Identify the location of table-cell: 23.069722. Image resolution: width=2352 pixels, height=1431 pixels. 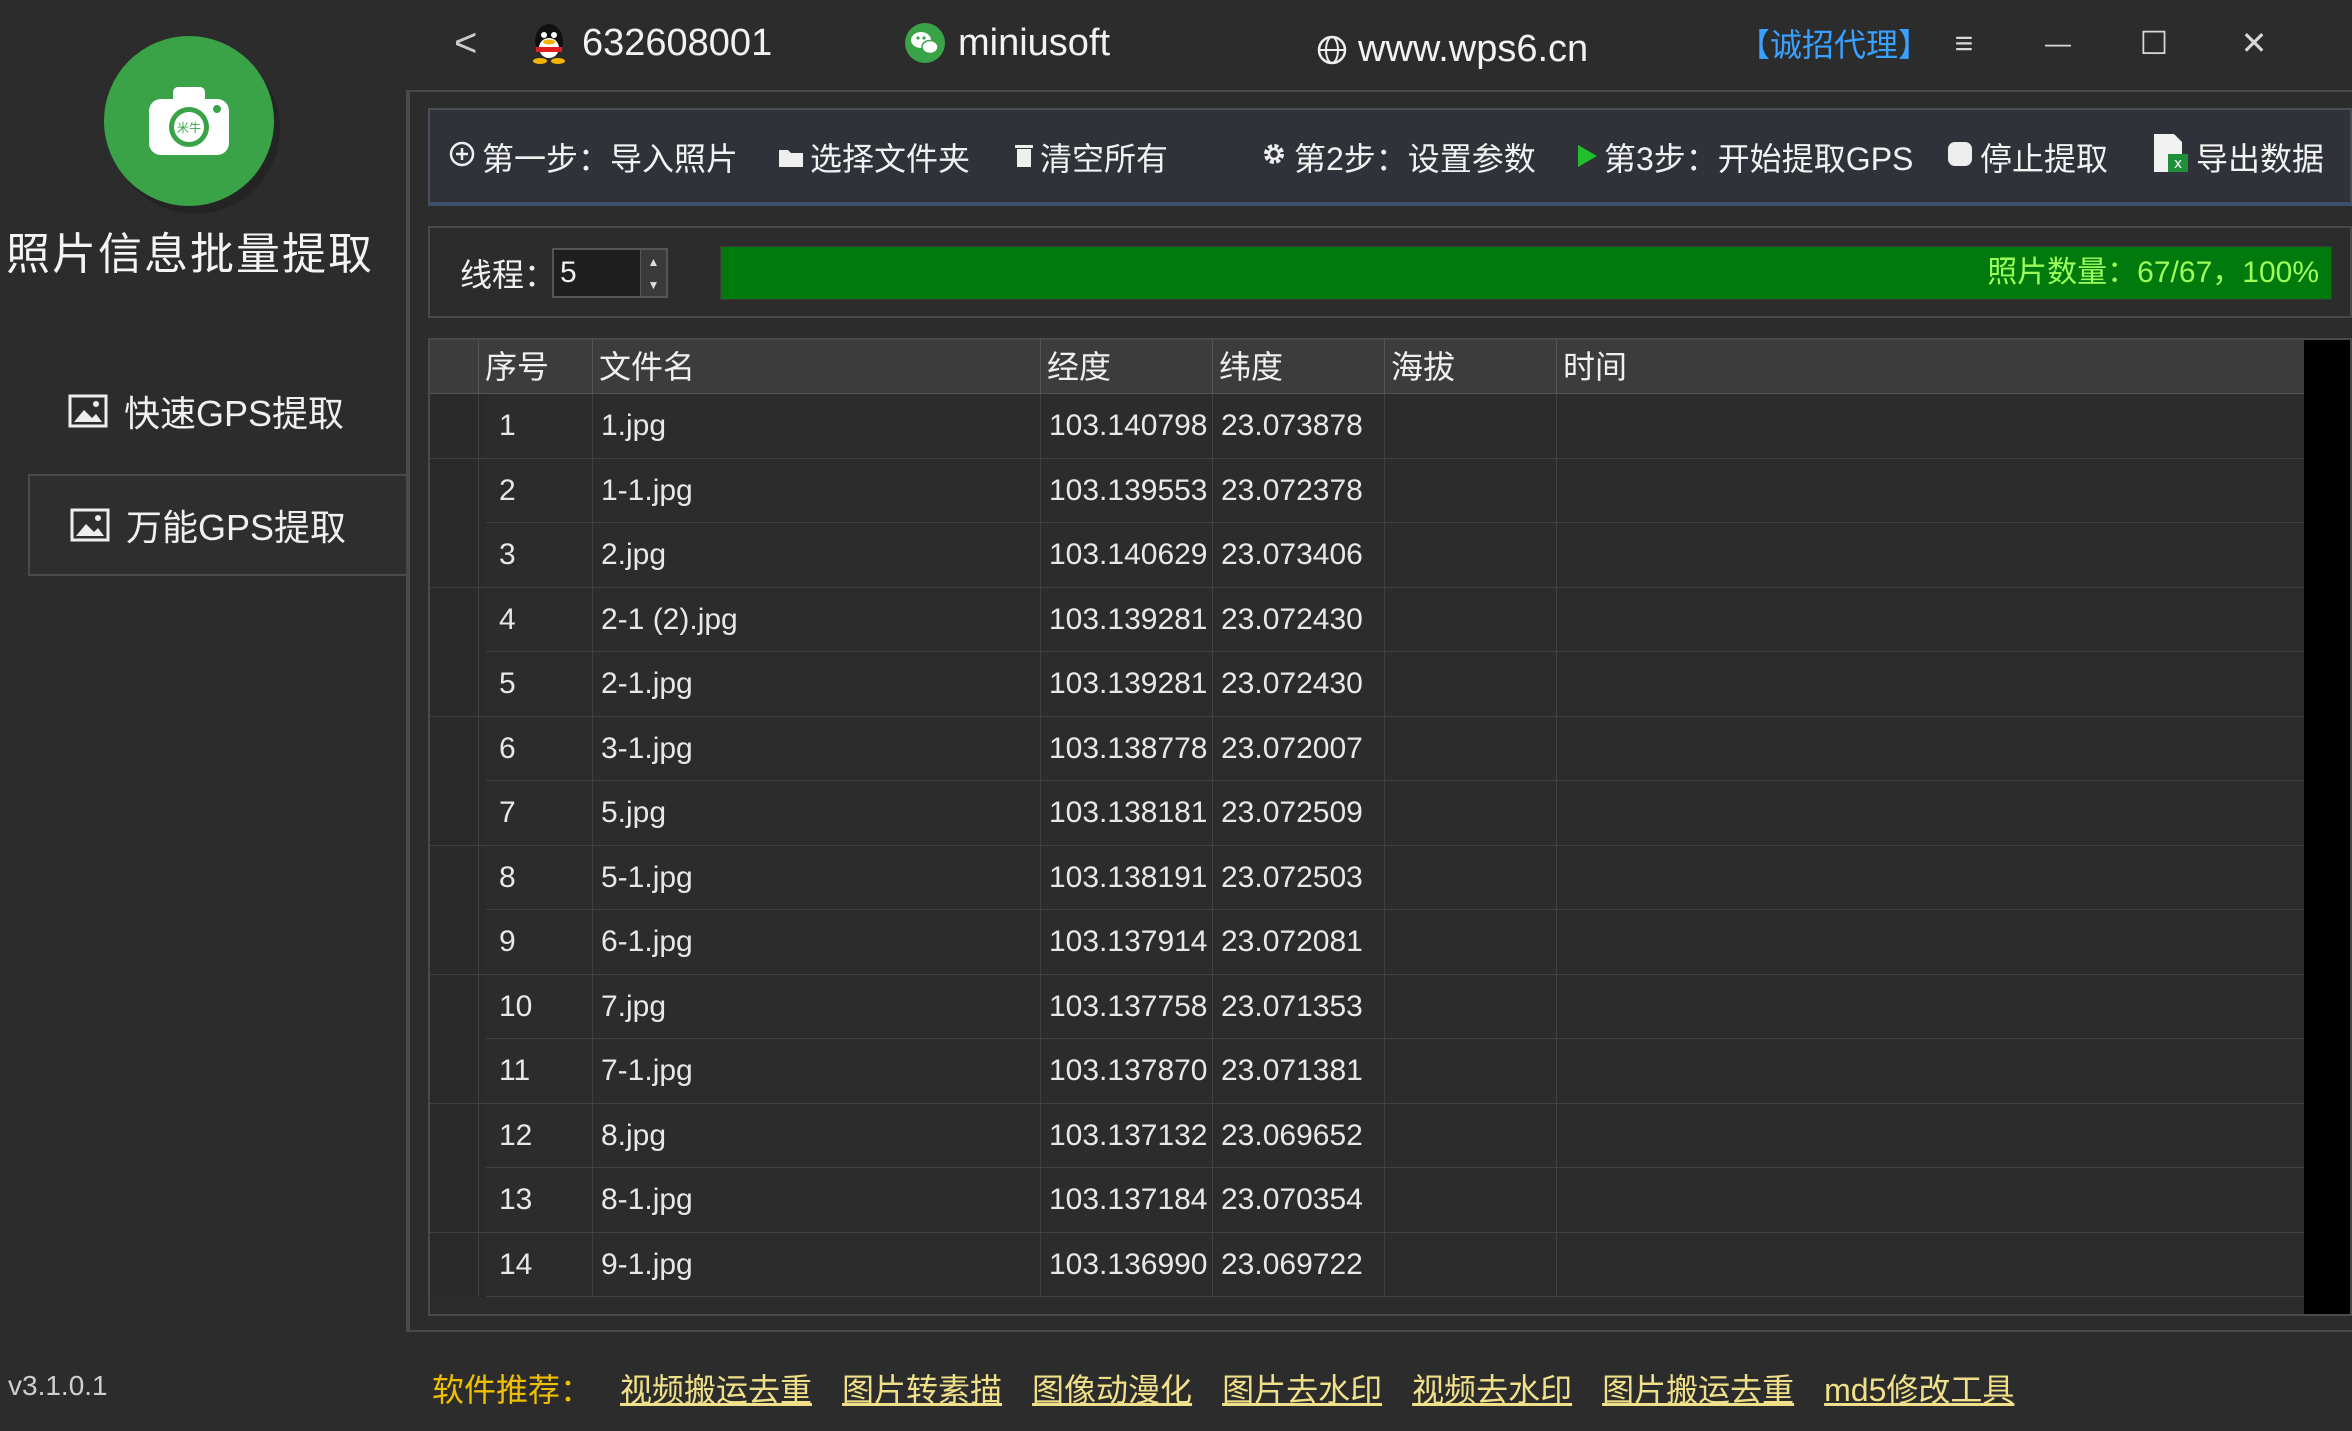
(1298, 1264).